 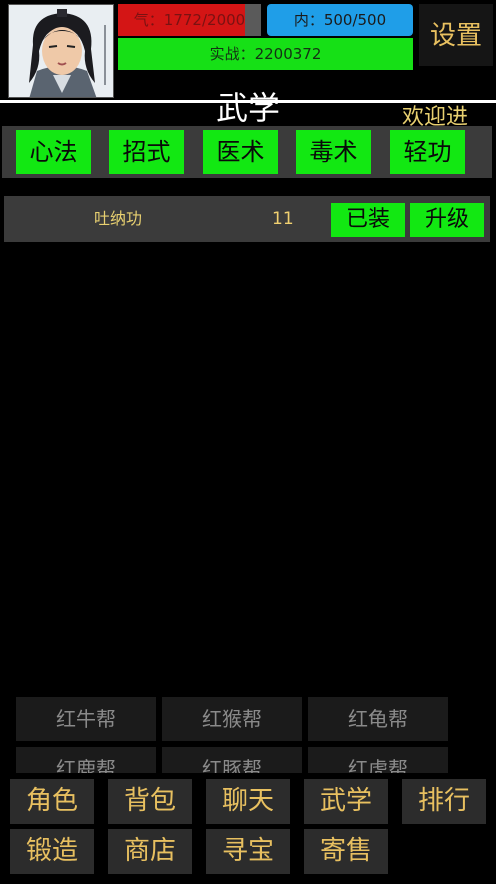 I want to click on gang-button: 红猴帮, so click(x=232, y=719).